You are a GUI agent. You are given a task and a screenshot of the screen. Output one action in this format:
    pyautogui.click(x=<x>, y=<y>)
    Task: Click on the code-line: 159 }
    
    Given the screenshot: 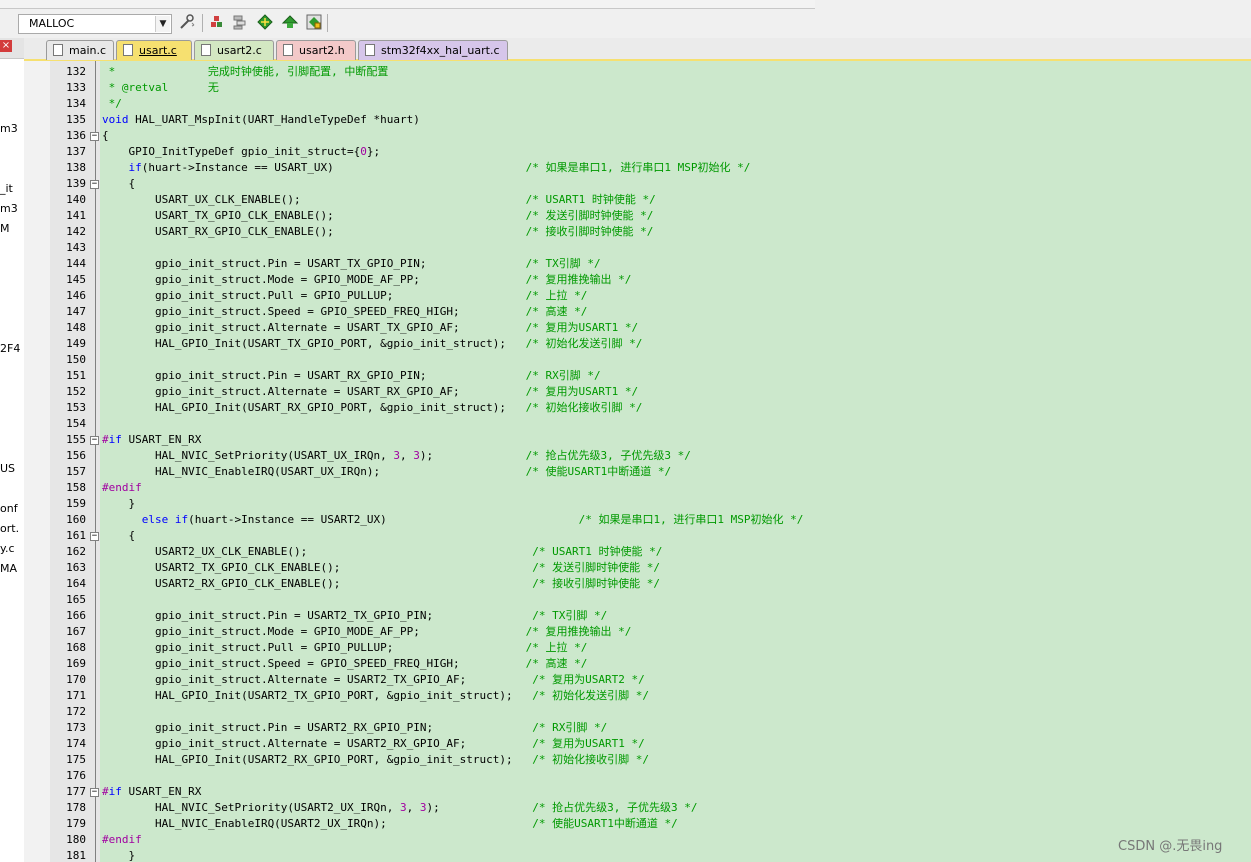 What is the action you would take?
    pyautogui.click(x=637, y=504)
    